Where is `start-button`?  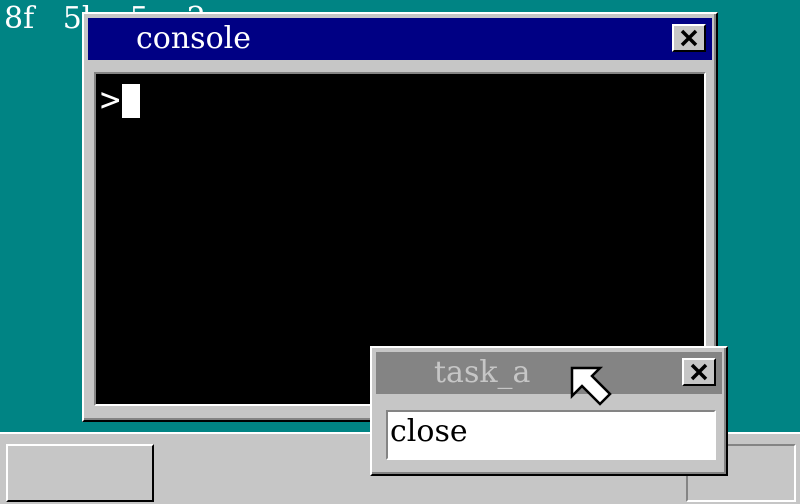 start-button is located at coordinates (80, 473).